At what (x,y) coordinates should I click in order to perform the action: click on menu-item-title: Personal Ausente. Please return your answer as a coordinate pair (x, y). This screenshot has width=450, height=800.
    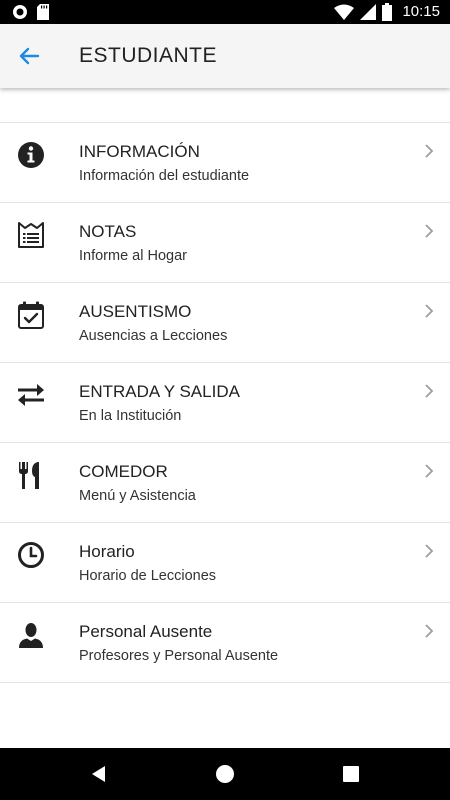
    Looking at the image, I should click on (146, 631).